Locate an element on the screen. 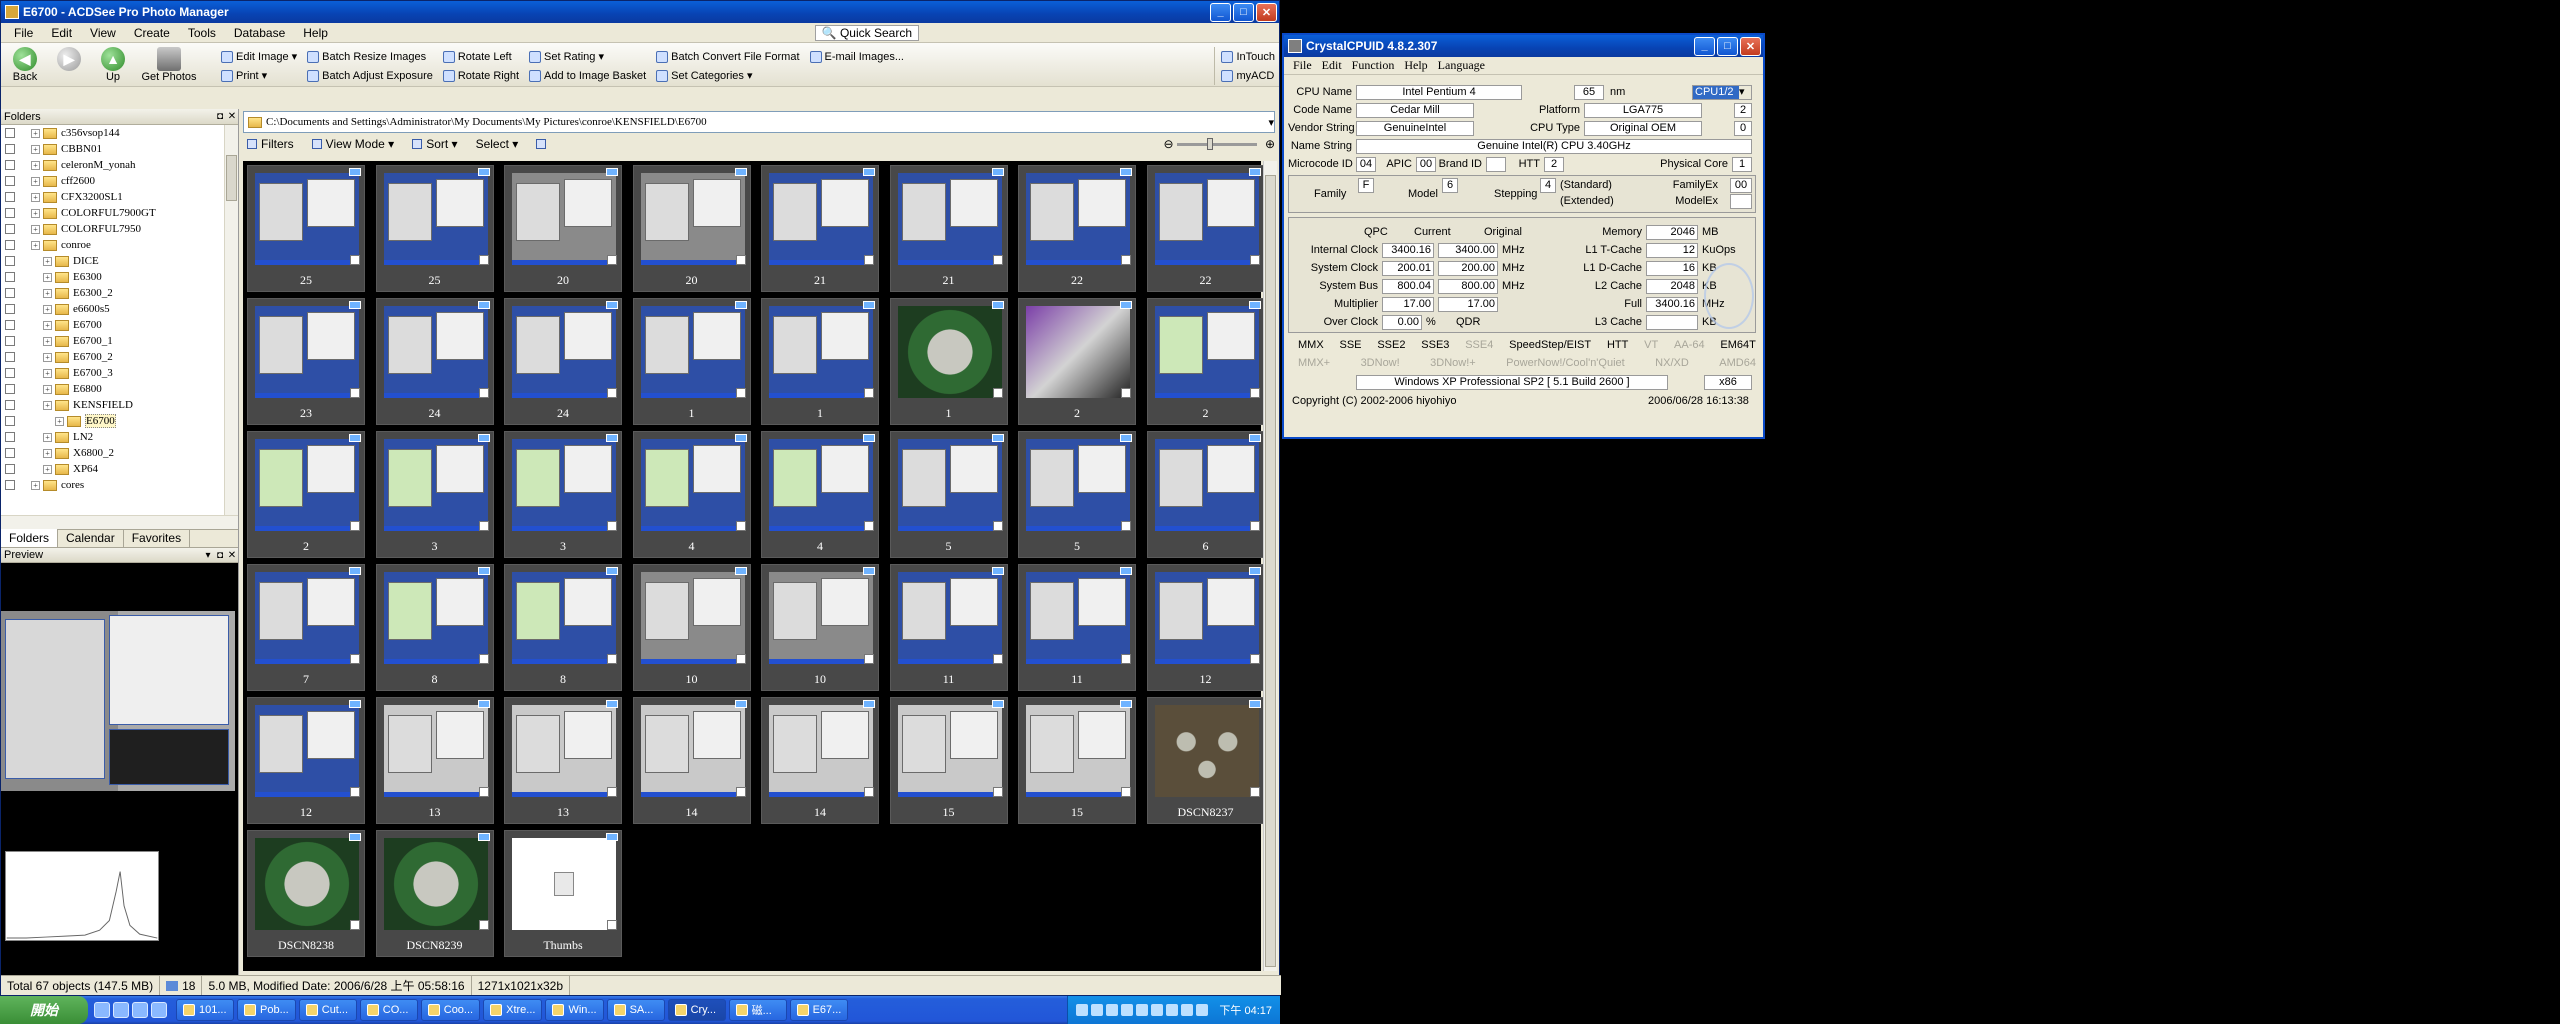 The image size is (2560, 1024). minimize-icon: _ is located at coordinates (1220, 12).